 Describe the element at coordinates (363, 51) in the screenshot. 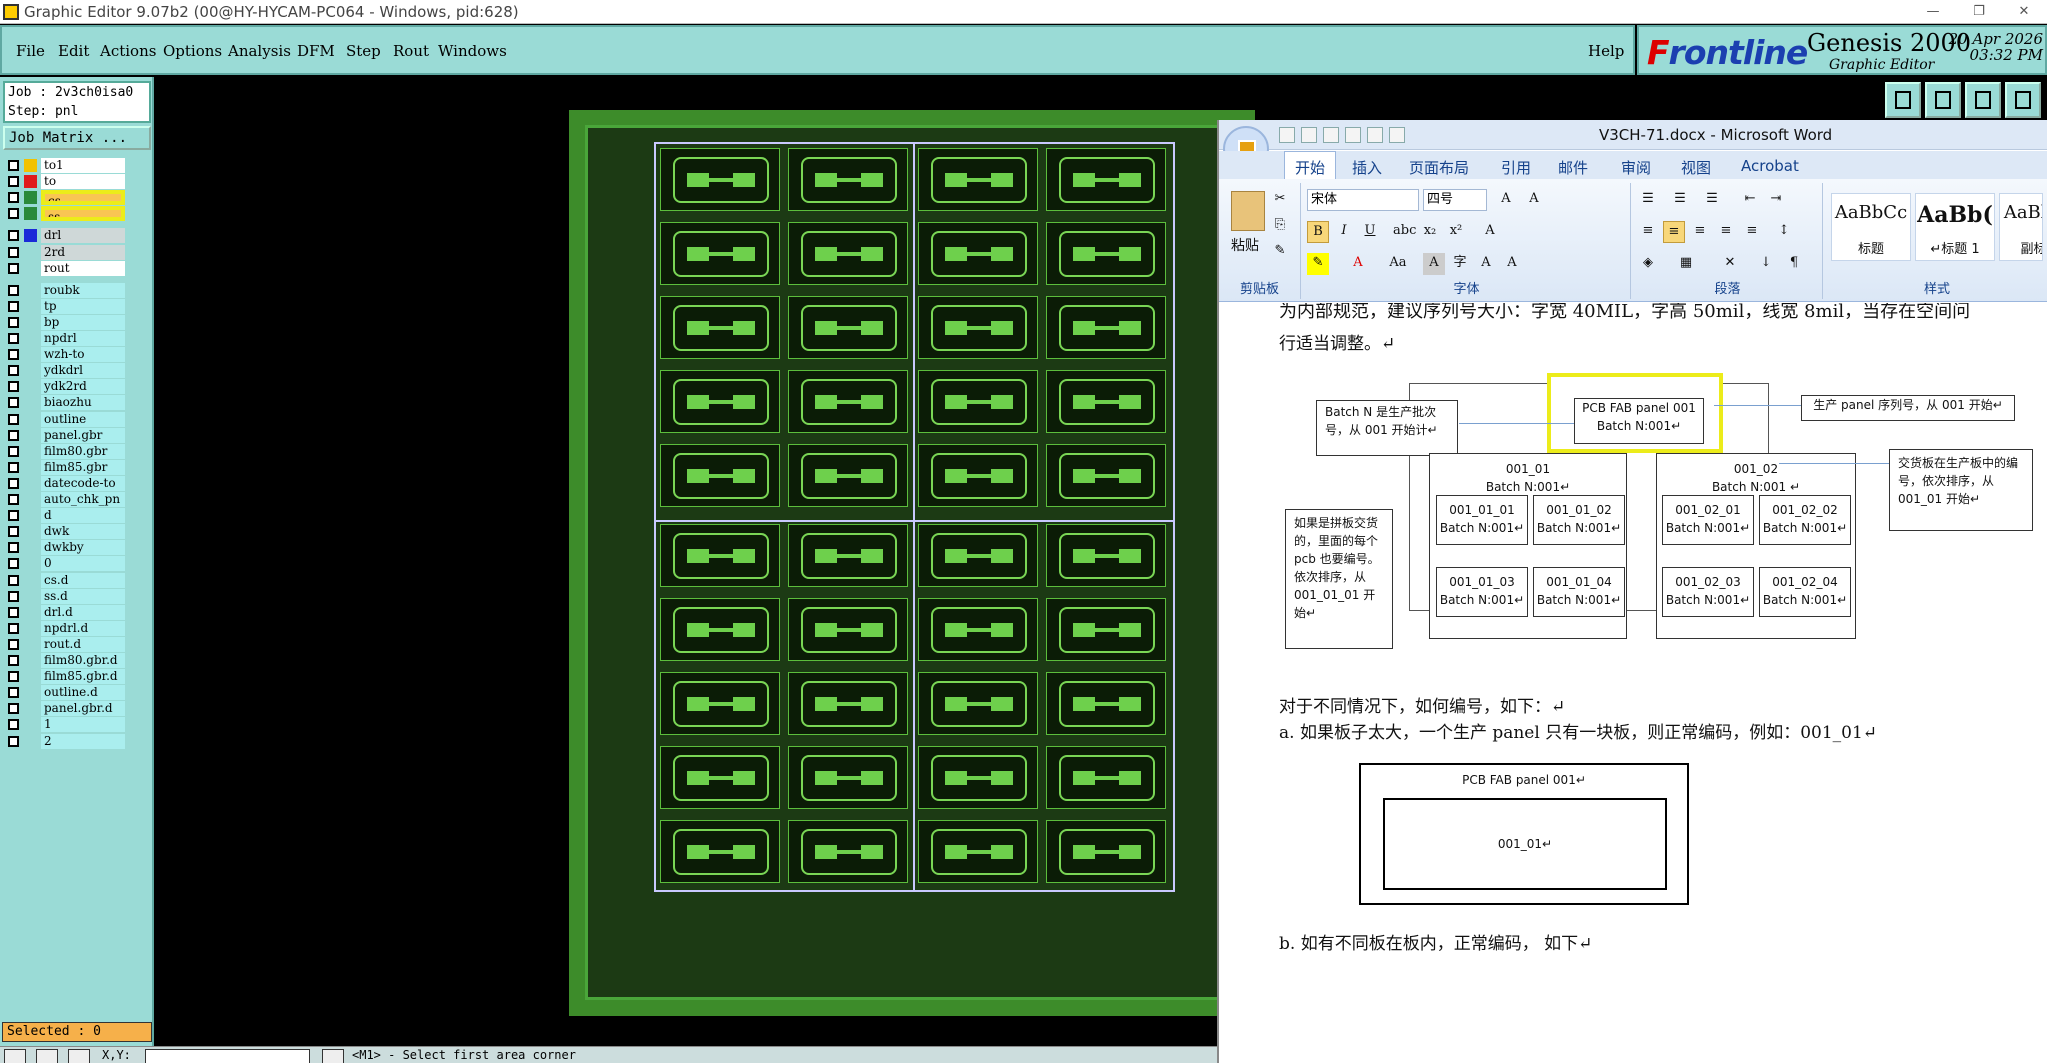

I see `menu-step: Step` at that location.